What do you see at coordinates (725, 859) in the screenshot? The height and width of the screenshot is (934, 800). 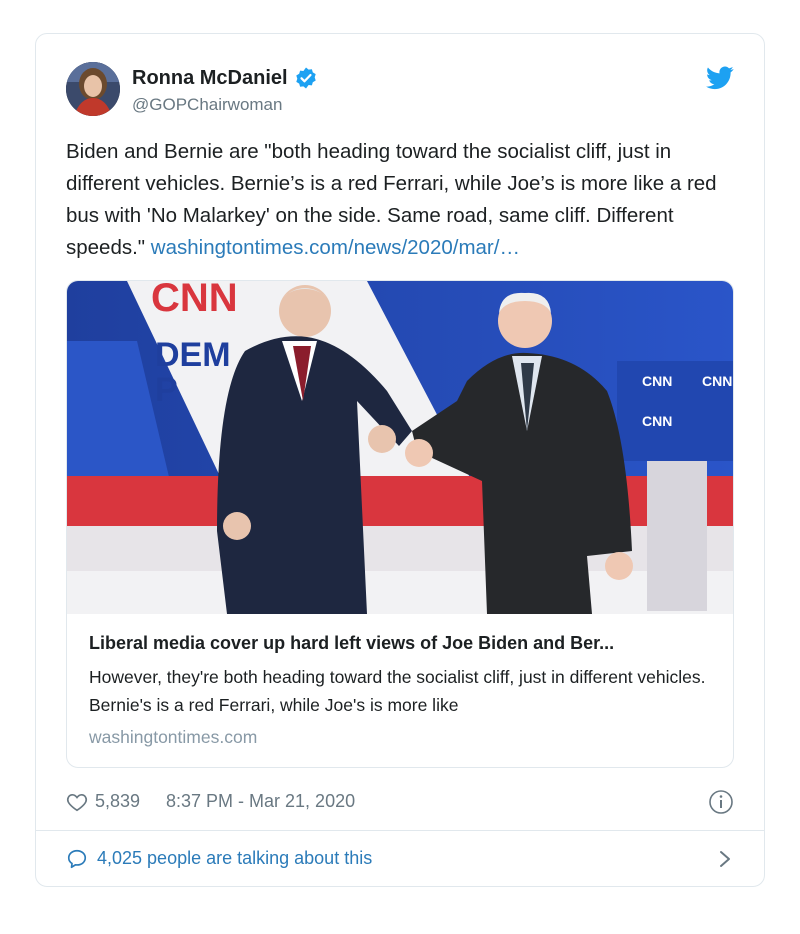 I see `chevron-right-icon` at bounding box center [725, 859].